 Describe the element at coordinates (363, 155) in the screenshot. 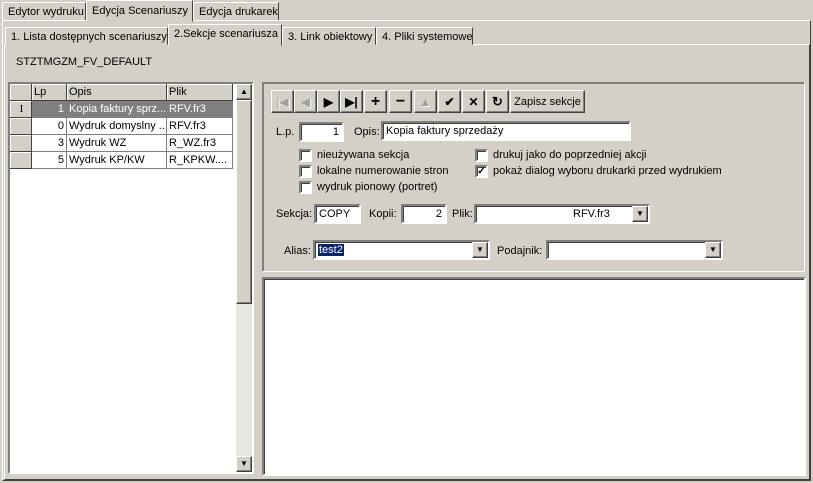

I see `unused-section-label: nieużywana sekcja` at that location.